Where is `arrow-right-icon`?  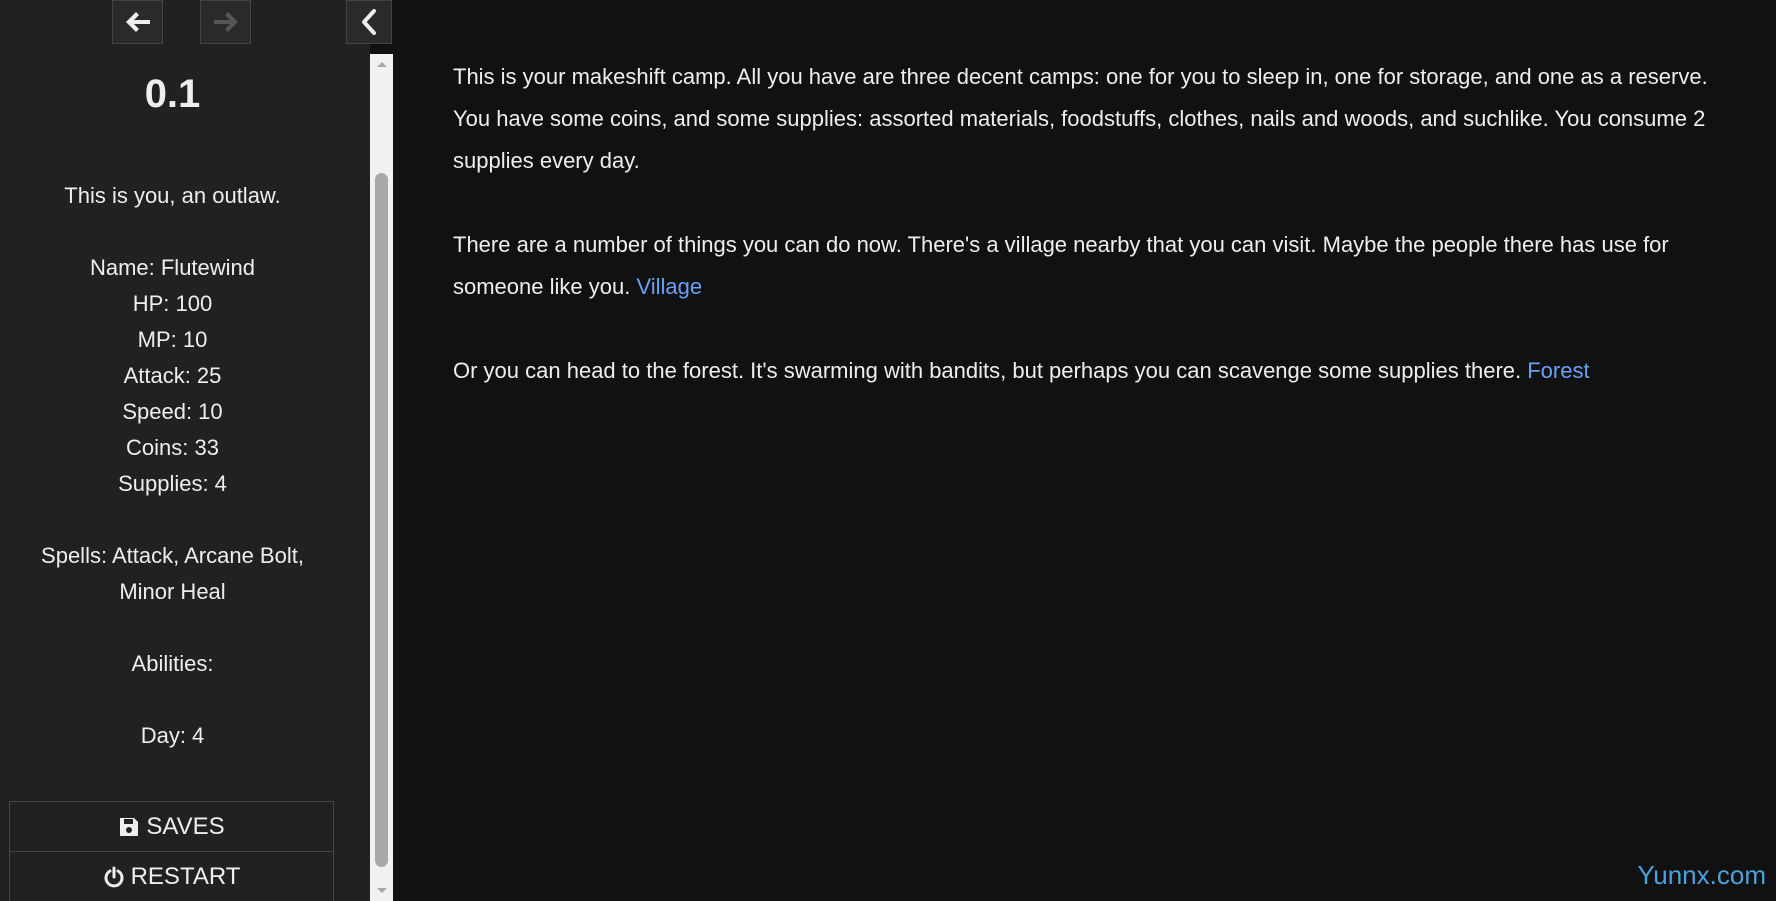 arrow-right-icon is located at coordinates (225, 22).